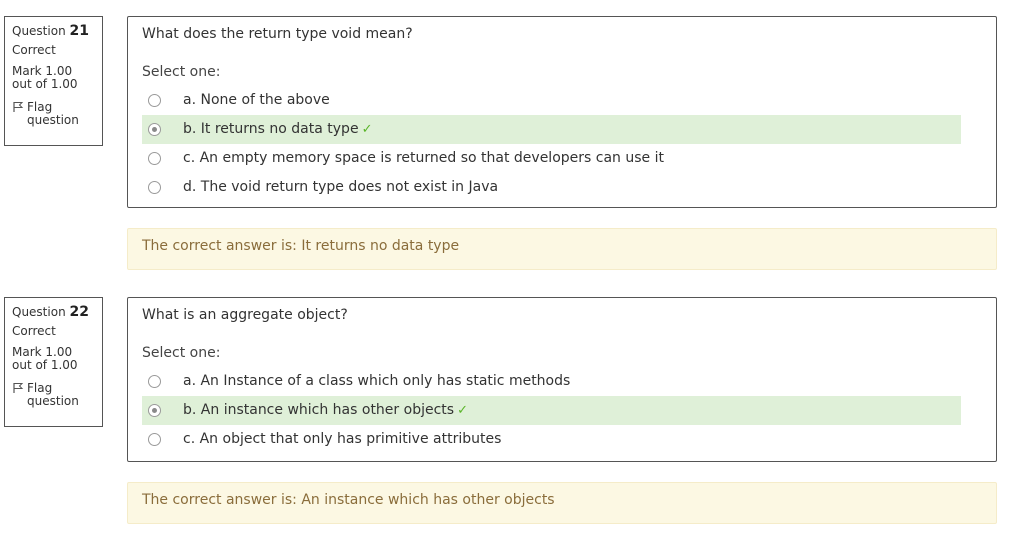 Image resolution: width=1016 pixels, height=542 pixels. Describe the element at coordinates (271, 129) in the screenshot. I see `option-label: b. It returns no data type` at that location.